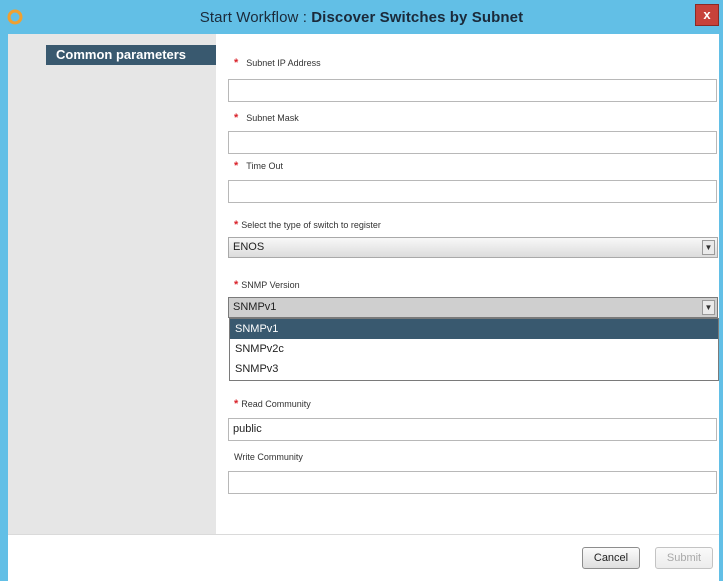 The image size is (723, 581). I want to click on subnet-ip-label: * Subnet IP Address, so click(277, 63).